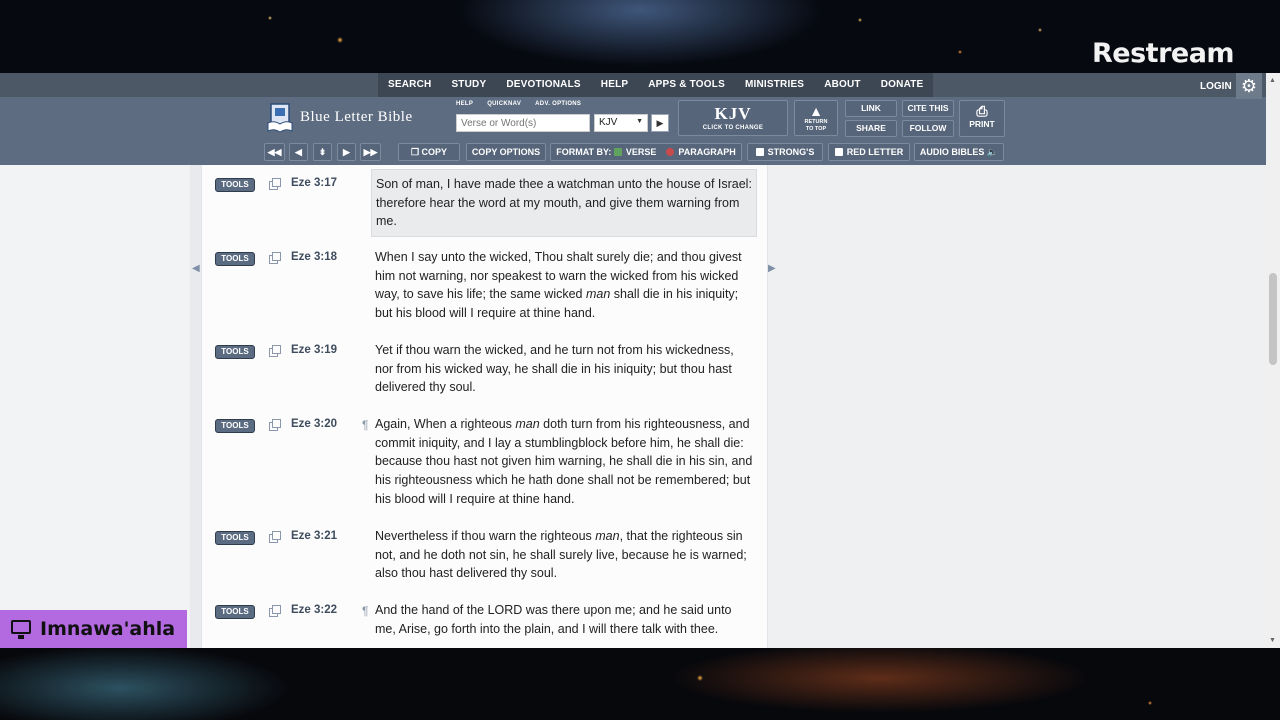 The width and height of the screenshot is (1280, 720). Describe the element at coordinates (1249, 86) in the screenshot. I see `gear-icon: ⚙` at that location.